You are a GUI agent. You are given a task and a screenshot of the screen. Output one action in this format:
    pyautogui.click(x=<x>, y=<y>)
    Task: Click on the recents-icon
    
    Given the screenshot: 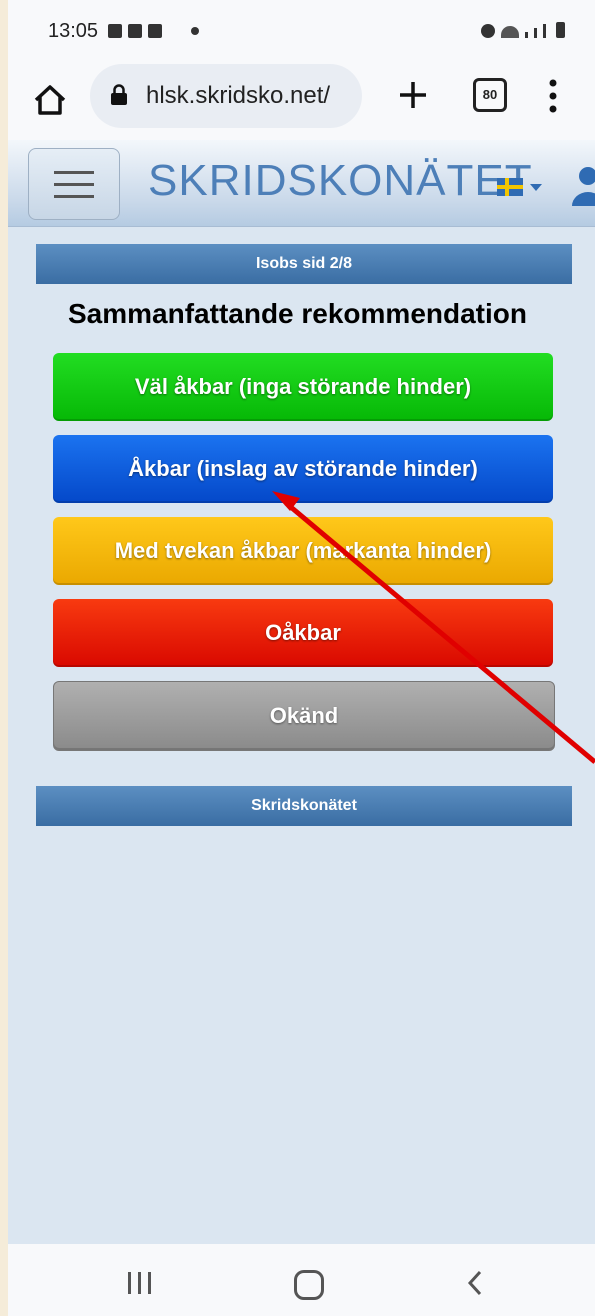 What is the action you would take?
    pyautogui.click(x=143, y=1283)
    